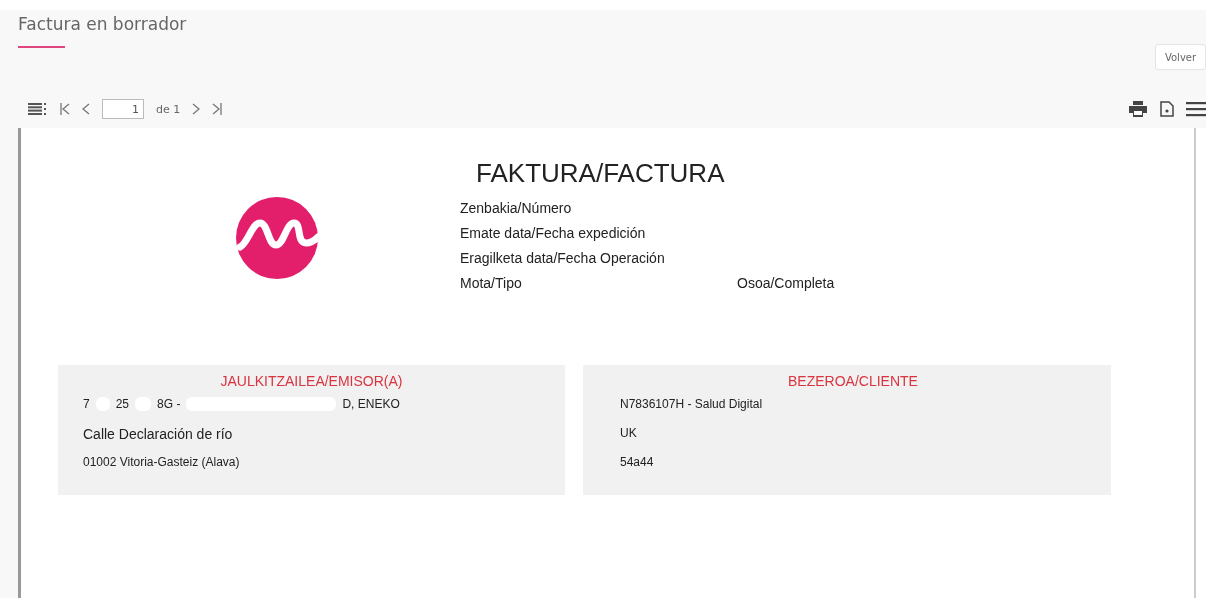  What do you see at coordinates (637, 462) in the screenshot?
I see `party-text: 54a44` at bounding box center [637, 462].